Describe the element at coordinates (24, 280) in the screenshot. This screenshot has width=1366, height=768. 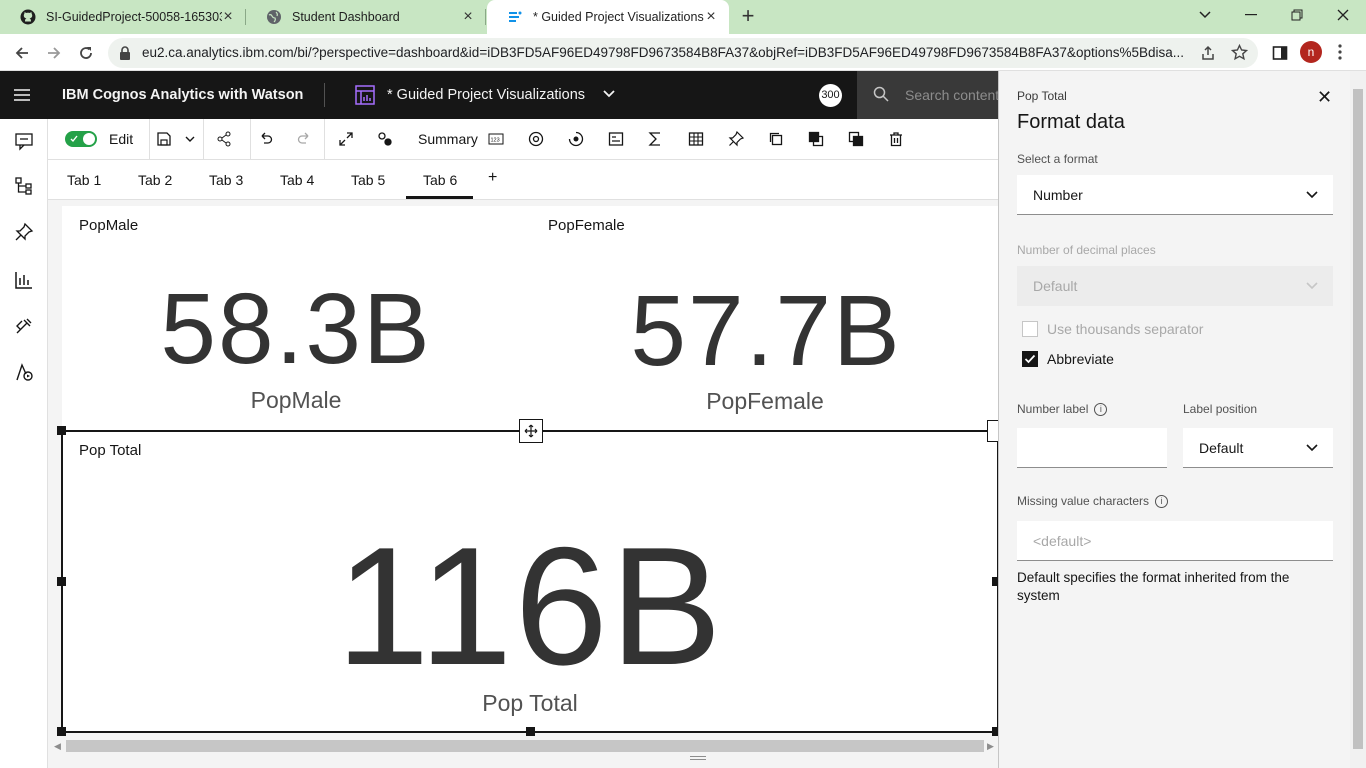
I see `visualizations-icon` at that location.